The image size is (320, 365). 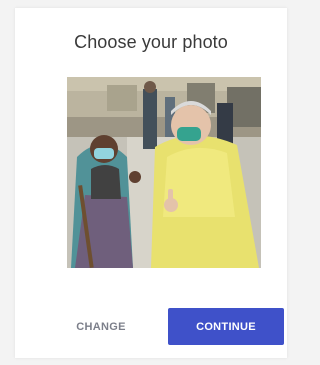 What do you see at coordinates (101, 327) in the screenshot?
I see `change-button: CHANGE` at bounding box center [101, 327].